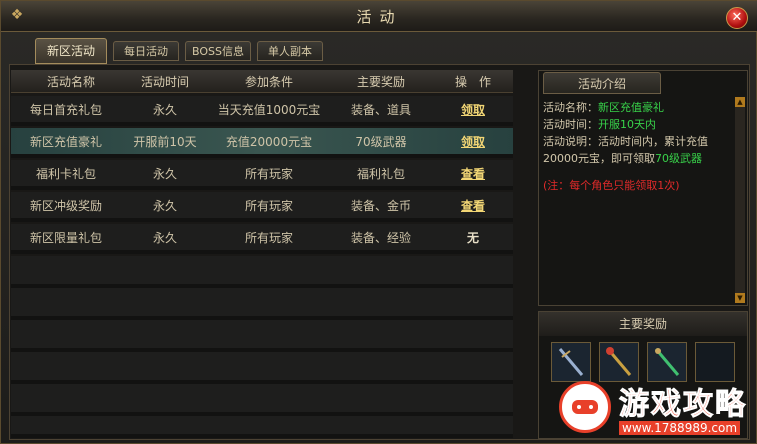 The image size is (757, 444). What do you see at coordinates (570, 141) in the screenshot?
I see `intro-desc-label: 活动说明：` at bounding box center [570, 141].